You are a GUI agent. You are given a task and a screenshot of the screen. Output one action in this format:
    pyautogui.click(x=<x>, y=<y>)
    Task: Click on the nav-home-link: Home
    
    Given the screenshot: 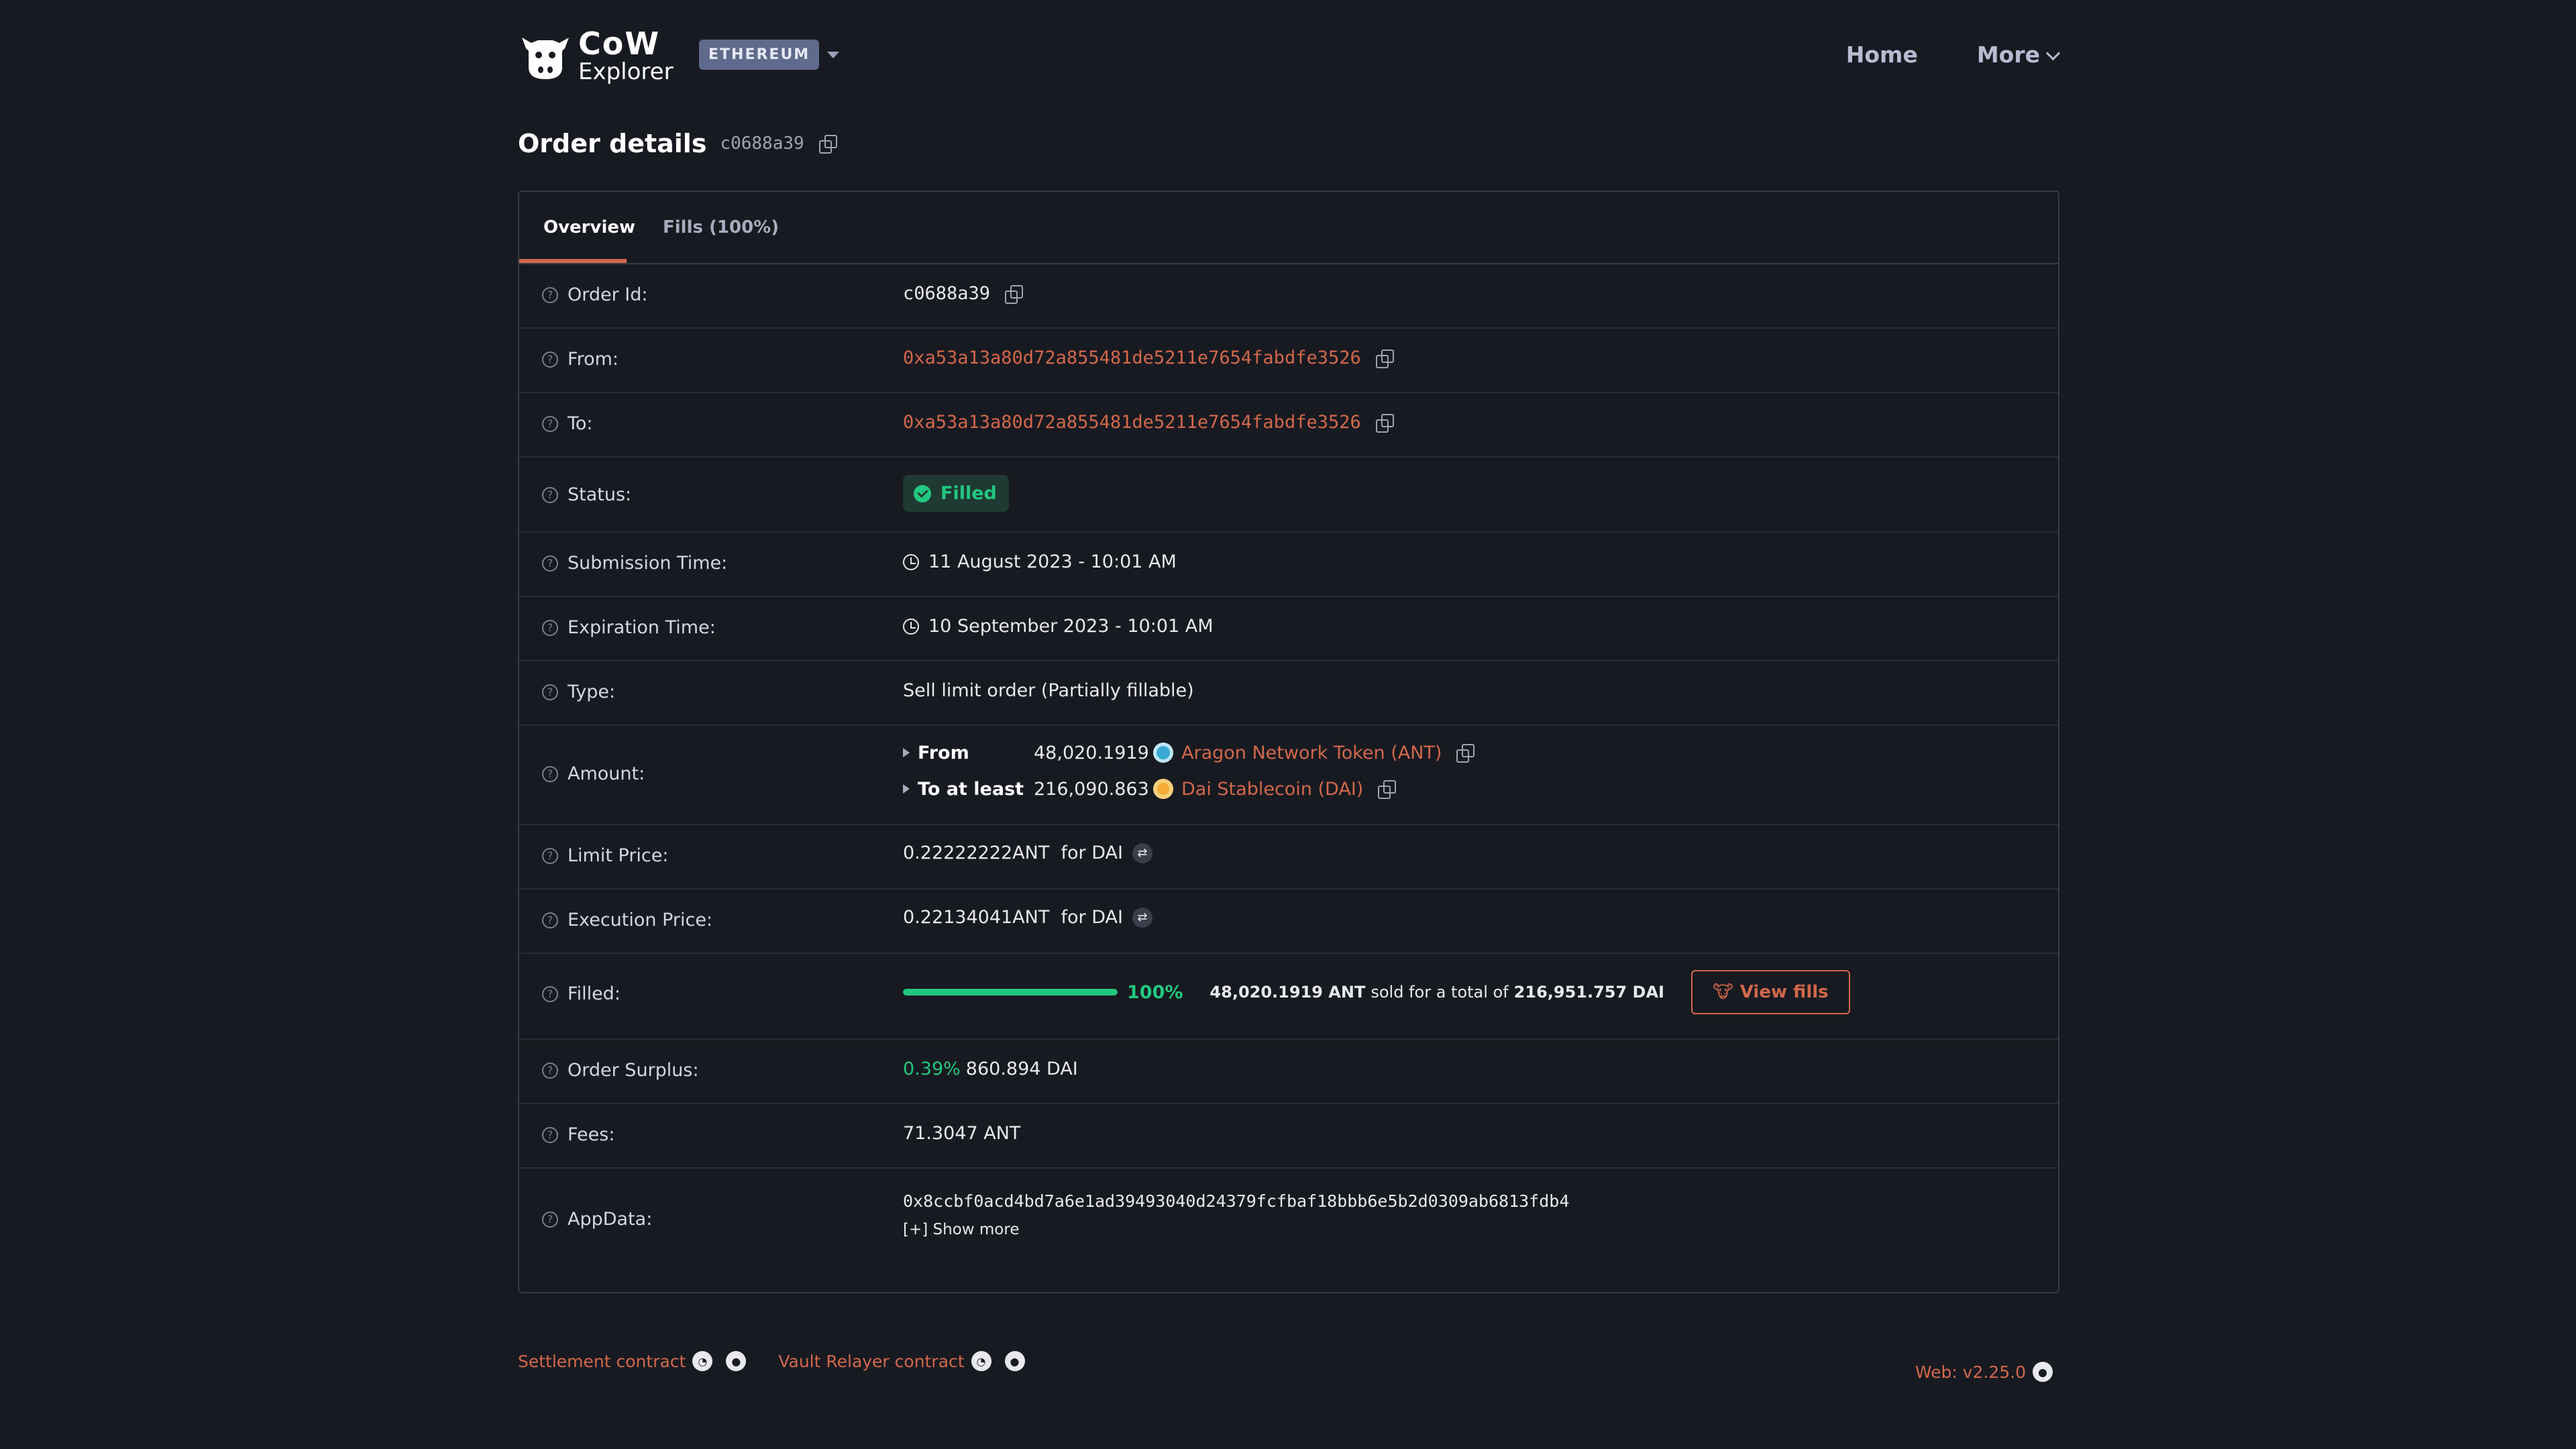 What is the action you would take?
    pyautogui.click(x=1882, y=55)
    